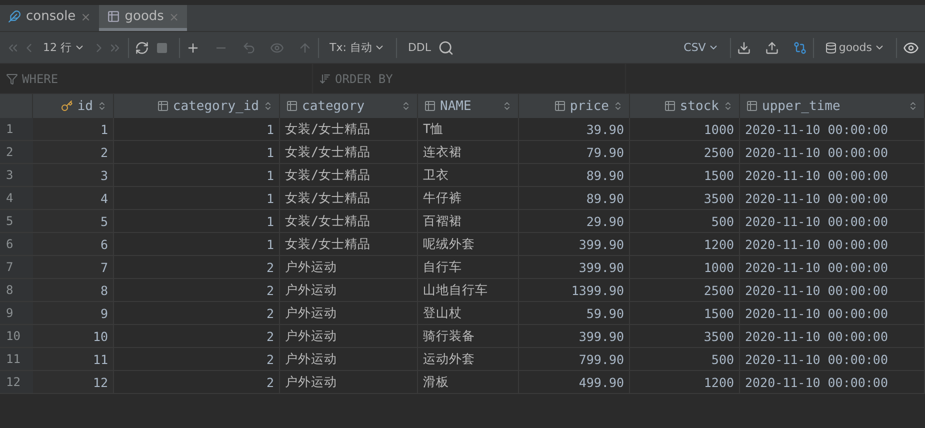  What do you see at coordinates (574, 290) in the screenshot?
I see `table-cell: 1399.90` at bounding box center [574, 290].